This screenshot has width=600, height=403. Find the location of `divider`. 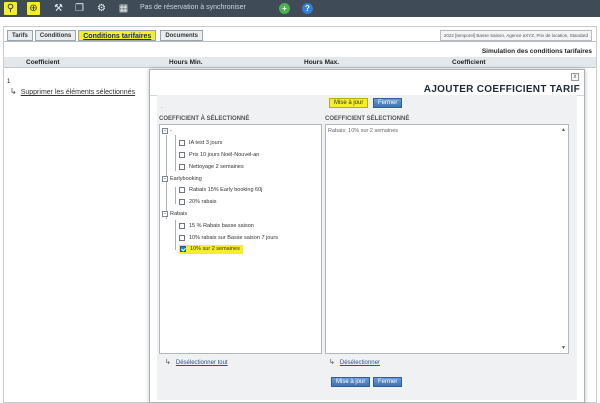

divider is located at coordinates (300, 41).